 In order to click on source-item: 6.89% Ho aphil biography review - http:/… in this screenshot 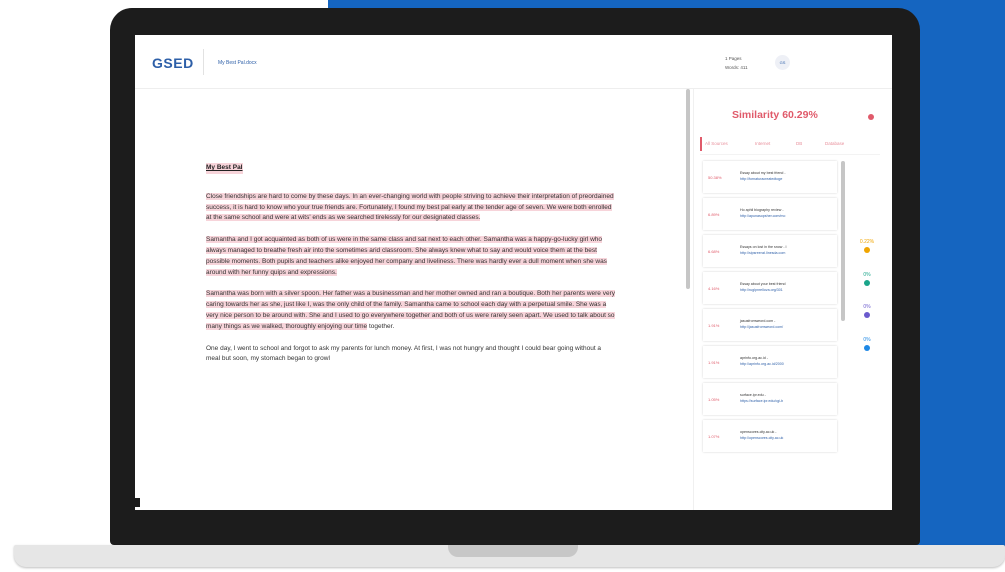, I will do `click(770, 214)`.